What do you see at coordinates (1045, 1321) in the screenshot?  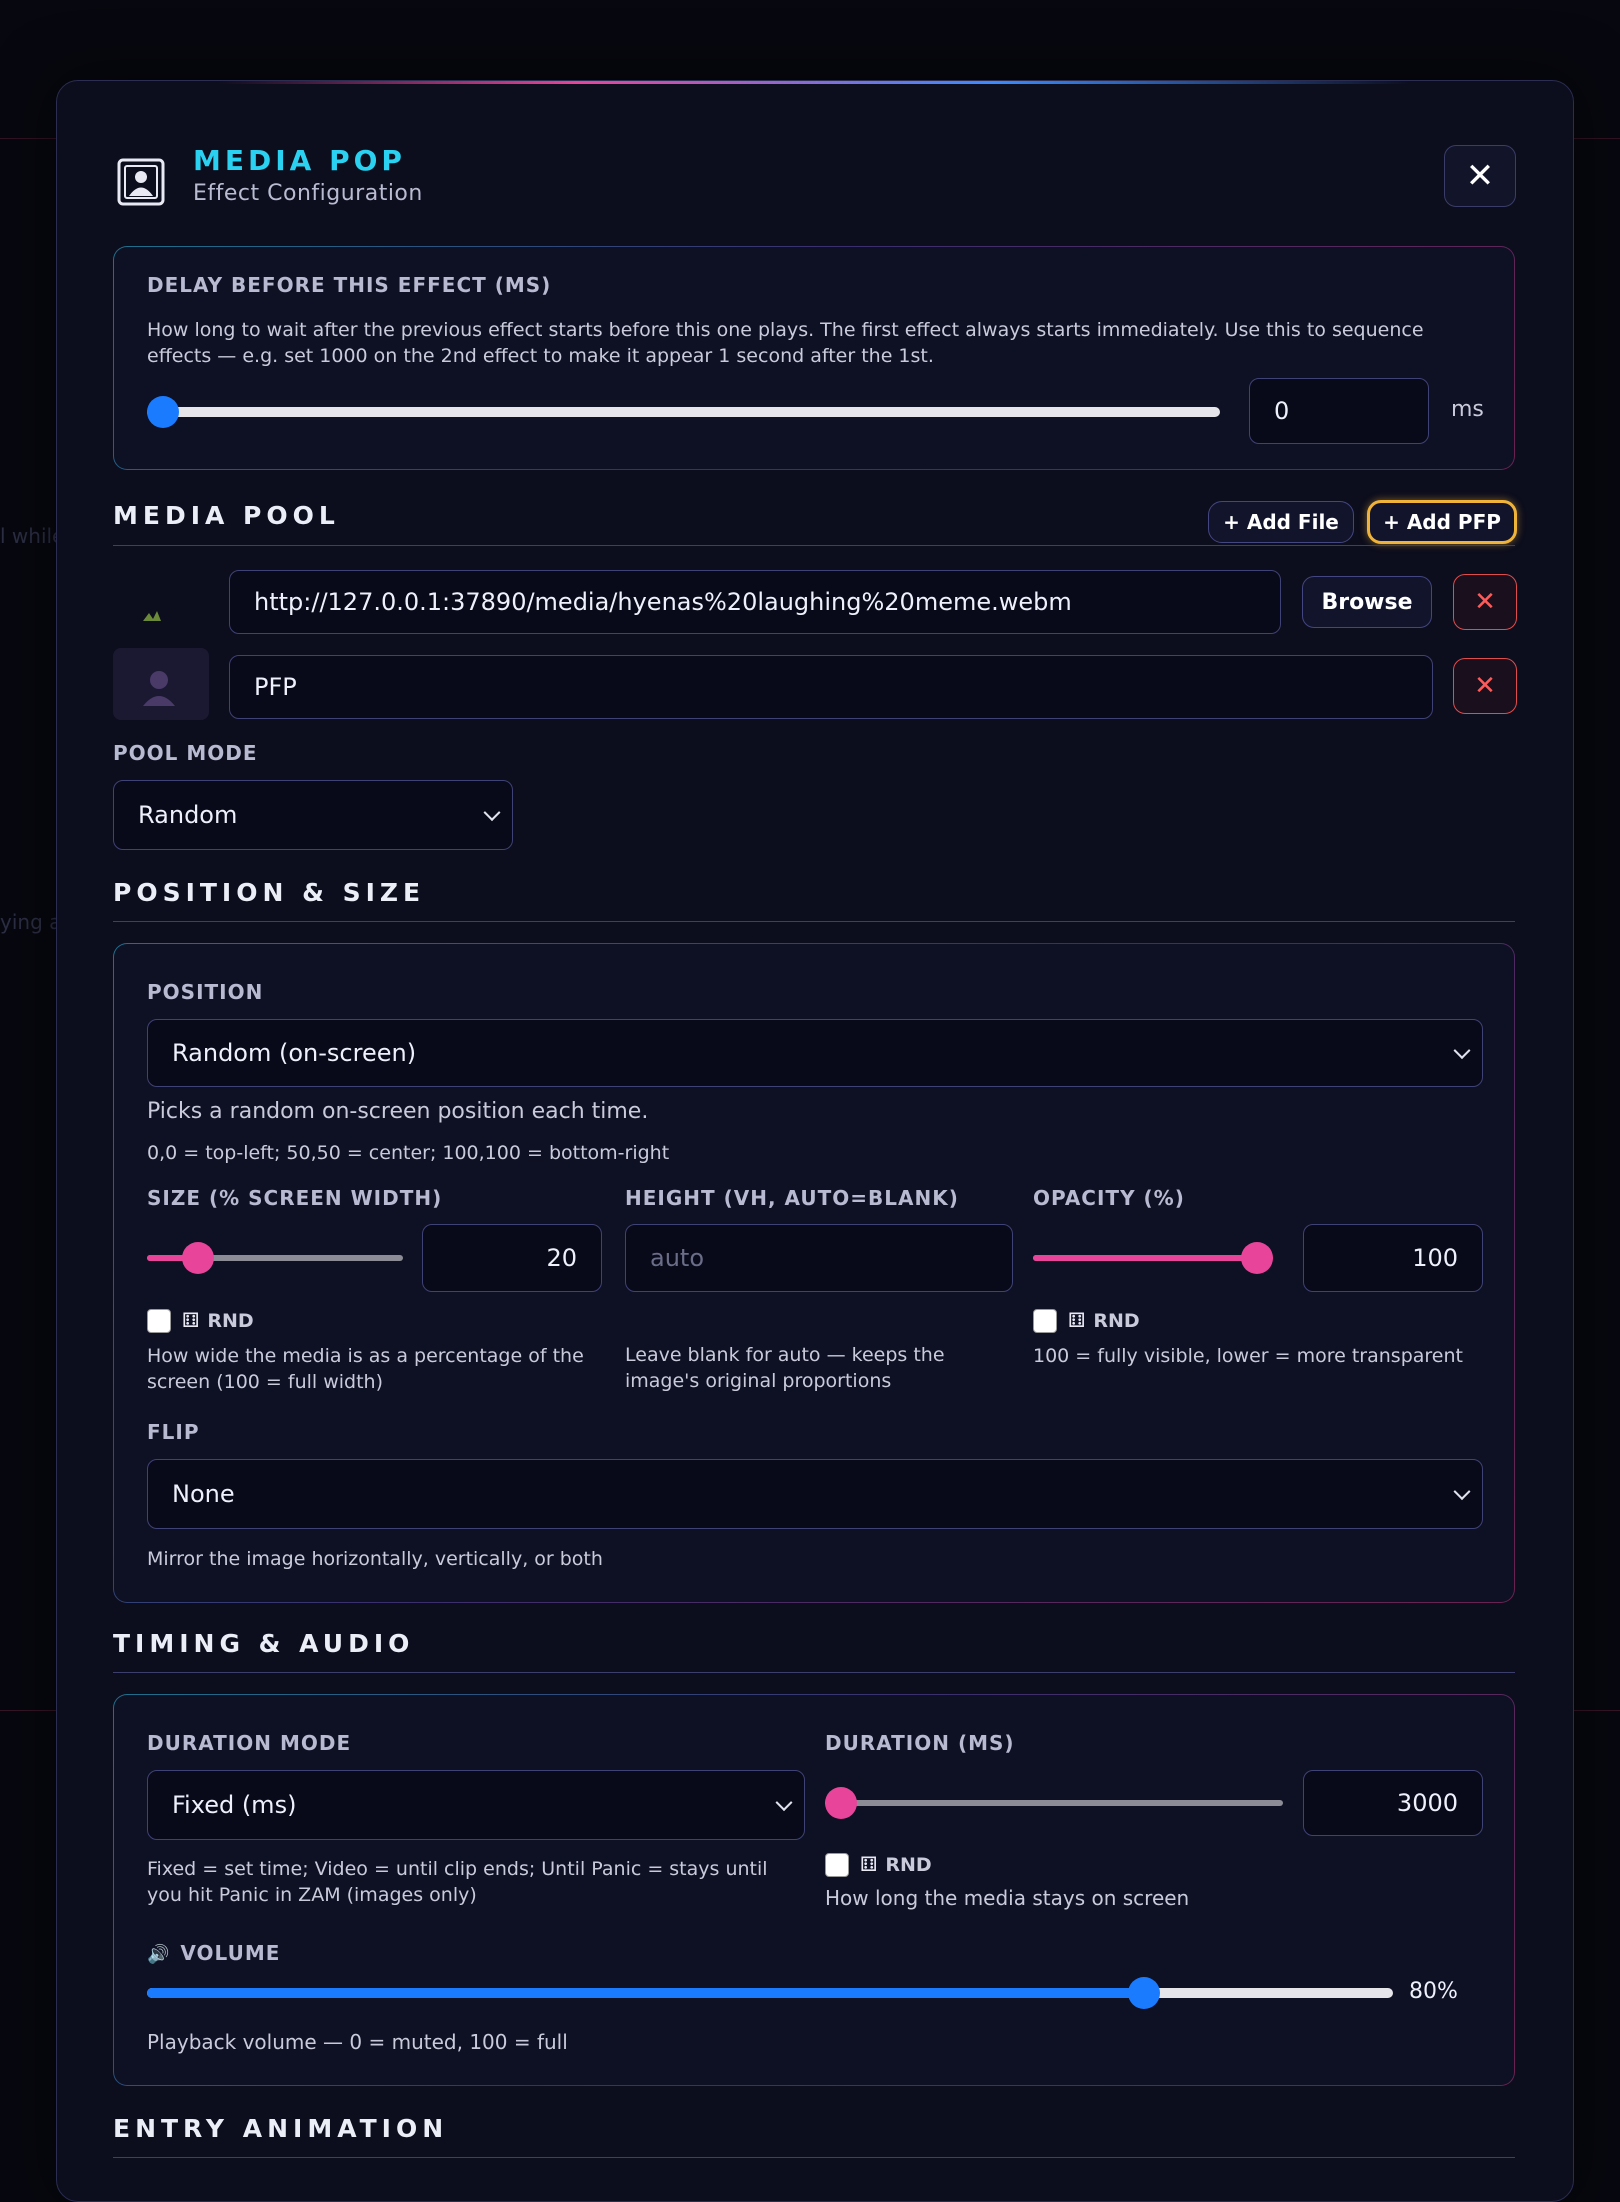 I see `opacity-rnd-checkbox` at bounding box center [1045, 1321].